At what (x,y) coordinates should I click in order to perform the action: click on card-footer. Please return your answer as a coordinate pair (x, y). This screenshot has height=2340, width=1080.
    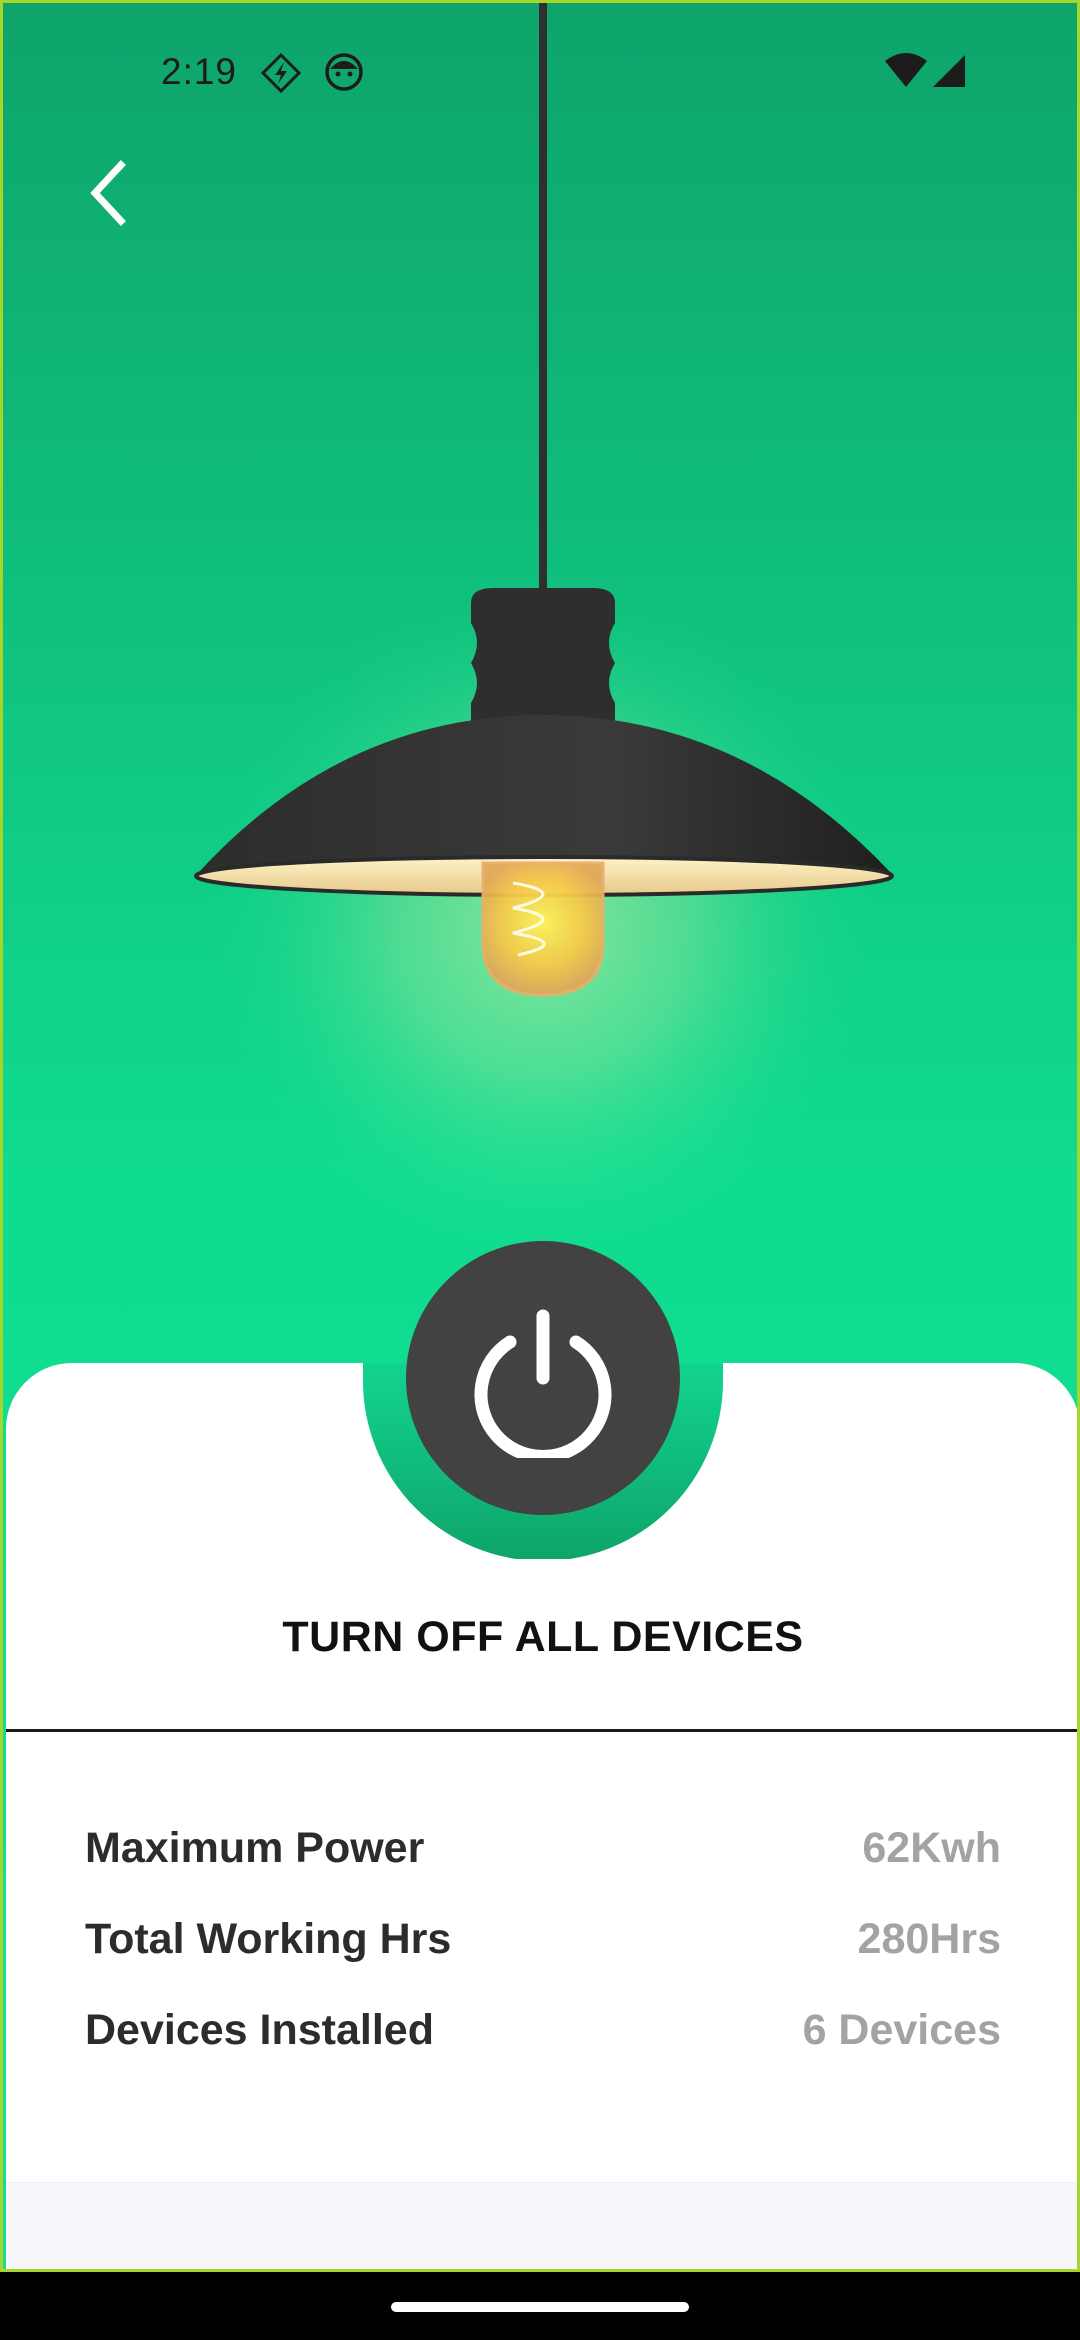
    Looking at the image, I should click on (541, 2225).